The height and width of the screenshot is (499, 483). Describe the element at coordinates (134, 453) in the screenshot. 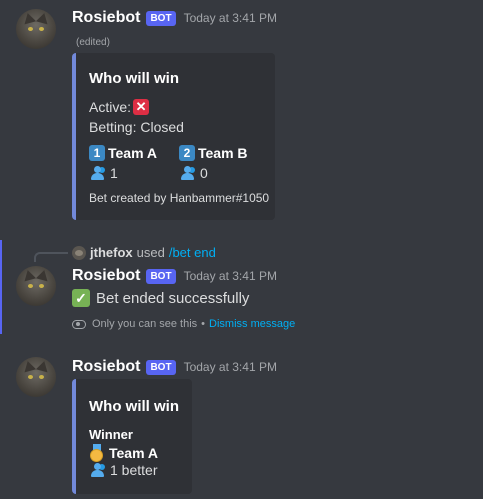

I see `winner-team-name: Team A` at that location.